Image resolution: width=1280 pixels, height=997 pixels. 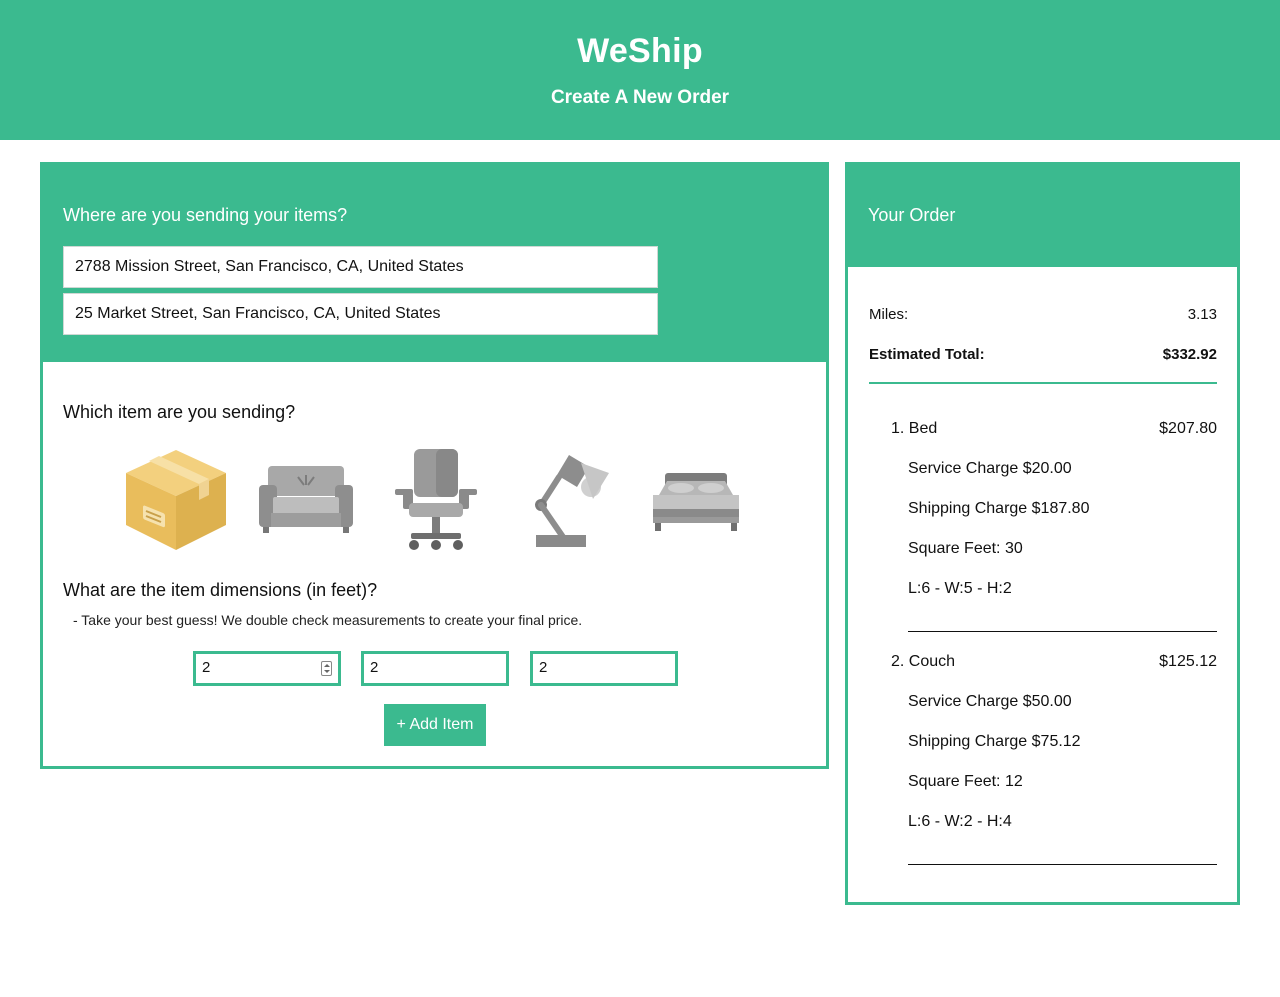 What do you see at coordinates (994, 741) in the screenshot?
I see `shipping-charge: Shipping Charge $75.12` at bounding box center [994, 741].